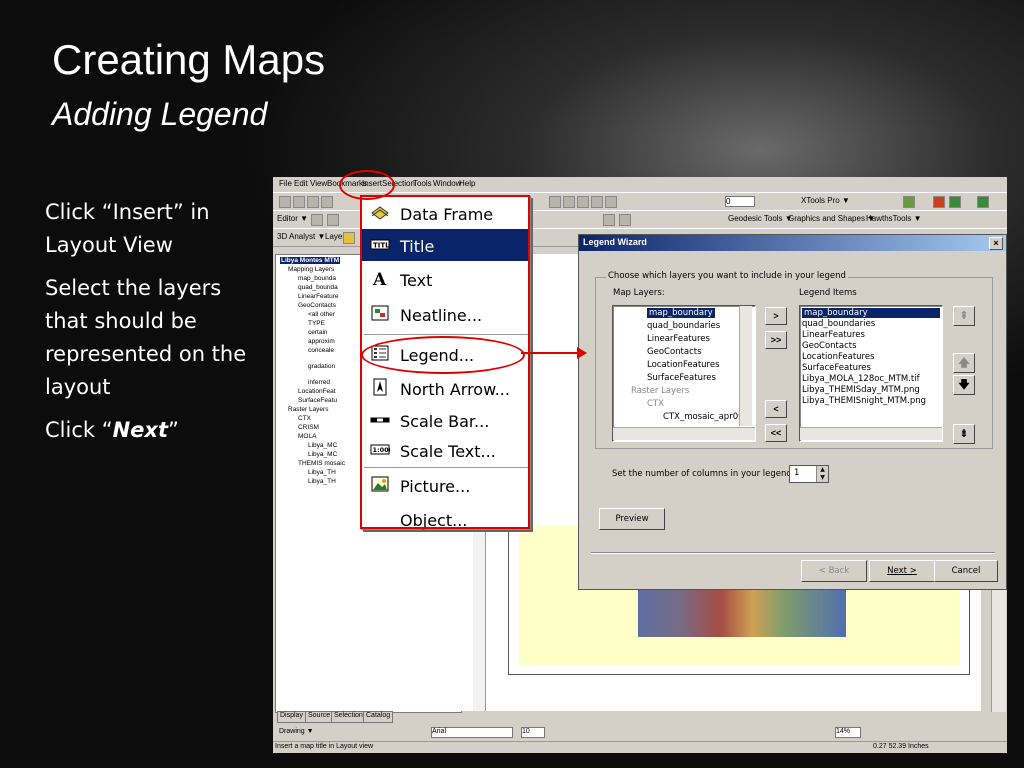  What do you see at coordinates (308, 427) in the screenshot?
I see `toc-layer: CRISM` at bounding box center [308, 427].